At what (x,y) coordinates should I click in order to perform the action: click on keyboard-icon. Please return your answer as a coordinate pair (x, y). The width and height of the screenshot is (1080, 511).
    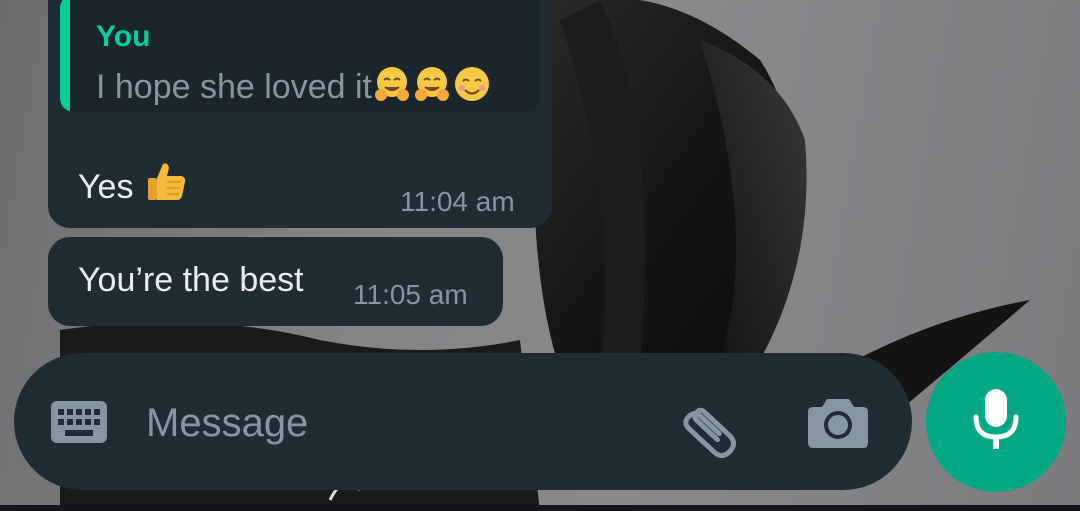
    Looking at the image, I should click on (79, 422).